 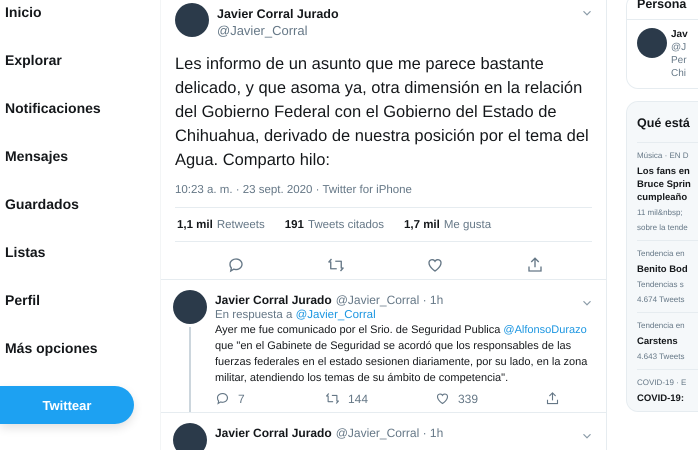 I want to click on trend-detail: sobre la tende, so click(x=663, y=228).